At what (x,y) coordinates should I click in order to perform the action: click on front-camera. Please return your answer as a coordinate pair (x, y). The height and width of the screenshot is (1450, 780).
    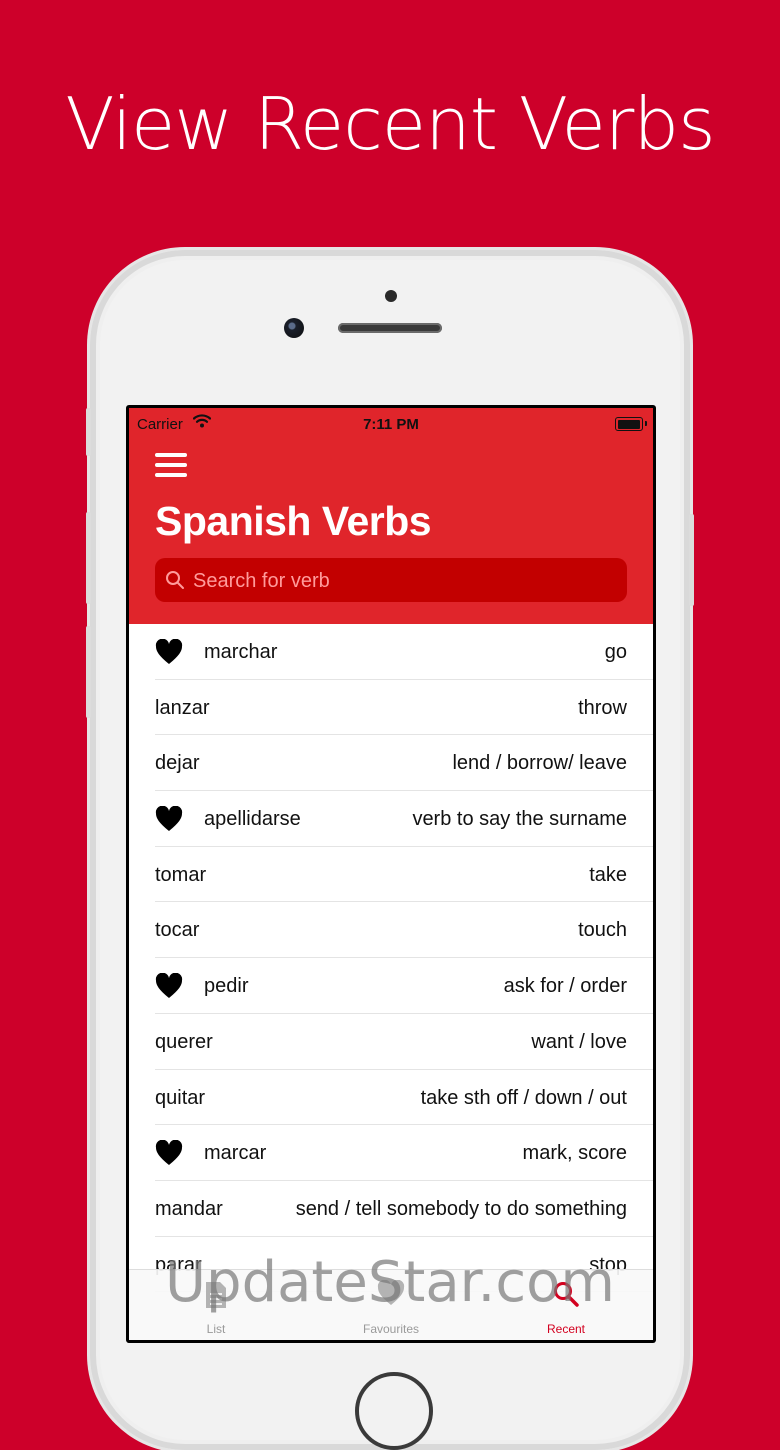
    Looking at the image, I should click on (294, 328).